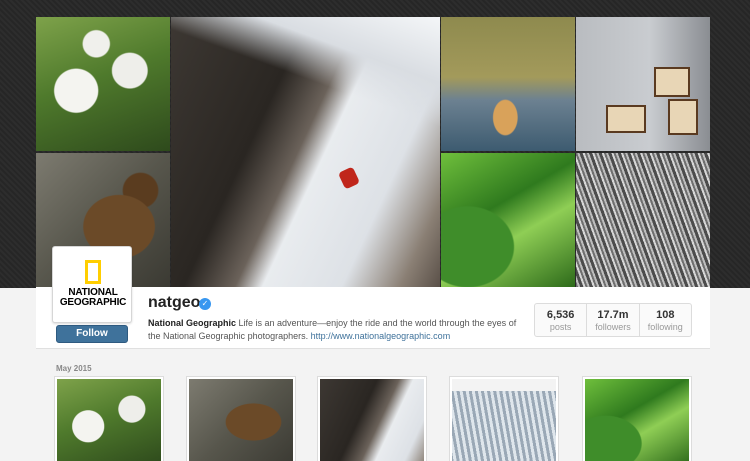 The height and width of the screenshot is (461, 750). I want to click on cover-photo-lion, so click(508, 84).